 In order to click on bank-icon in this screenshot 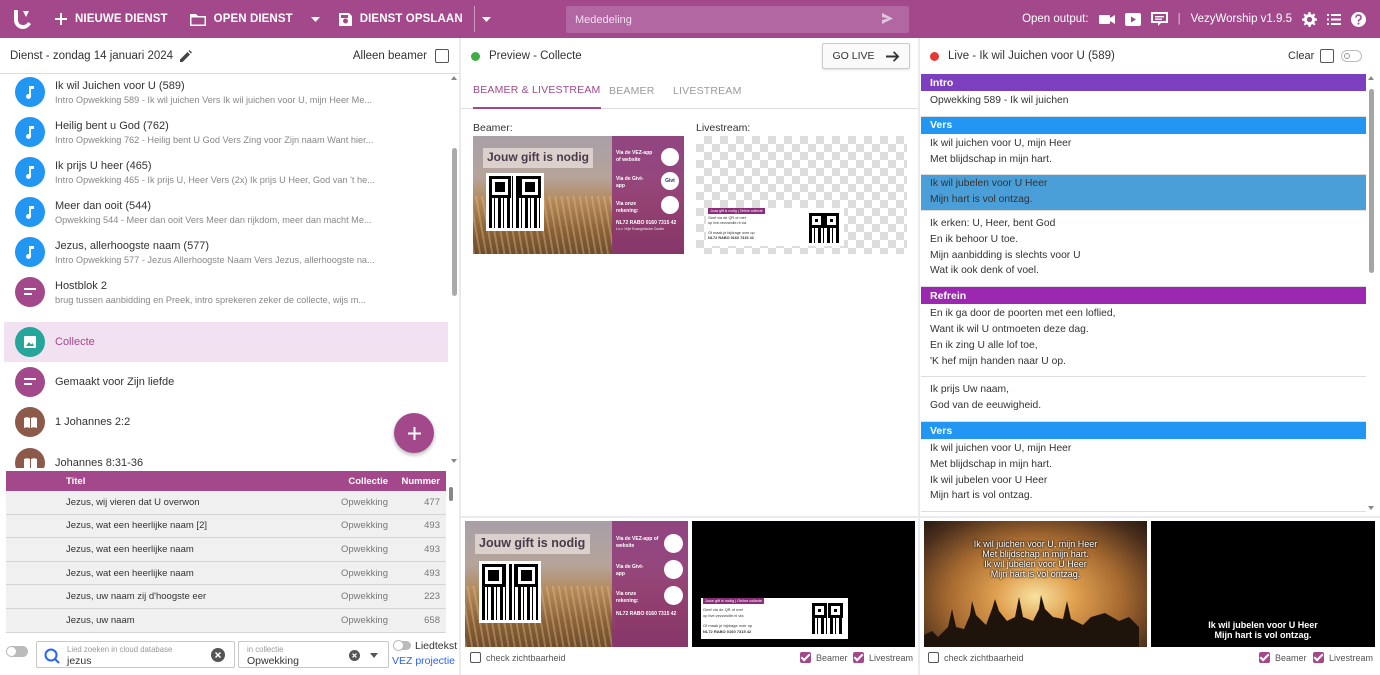, I will do `click(670, 205)`.